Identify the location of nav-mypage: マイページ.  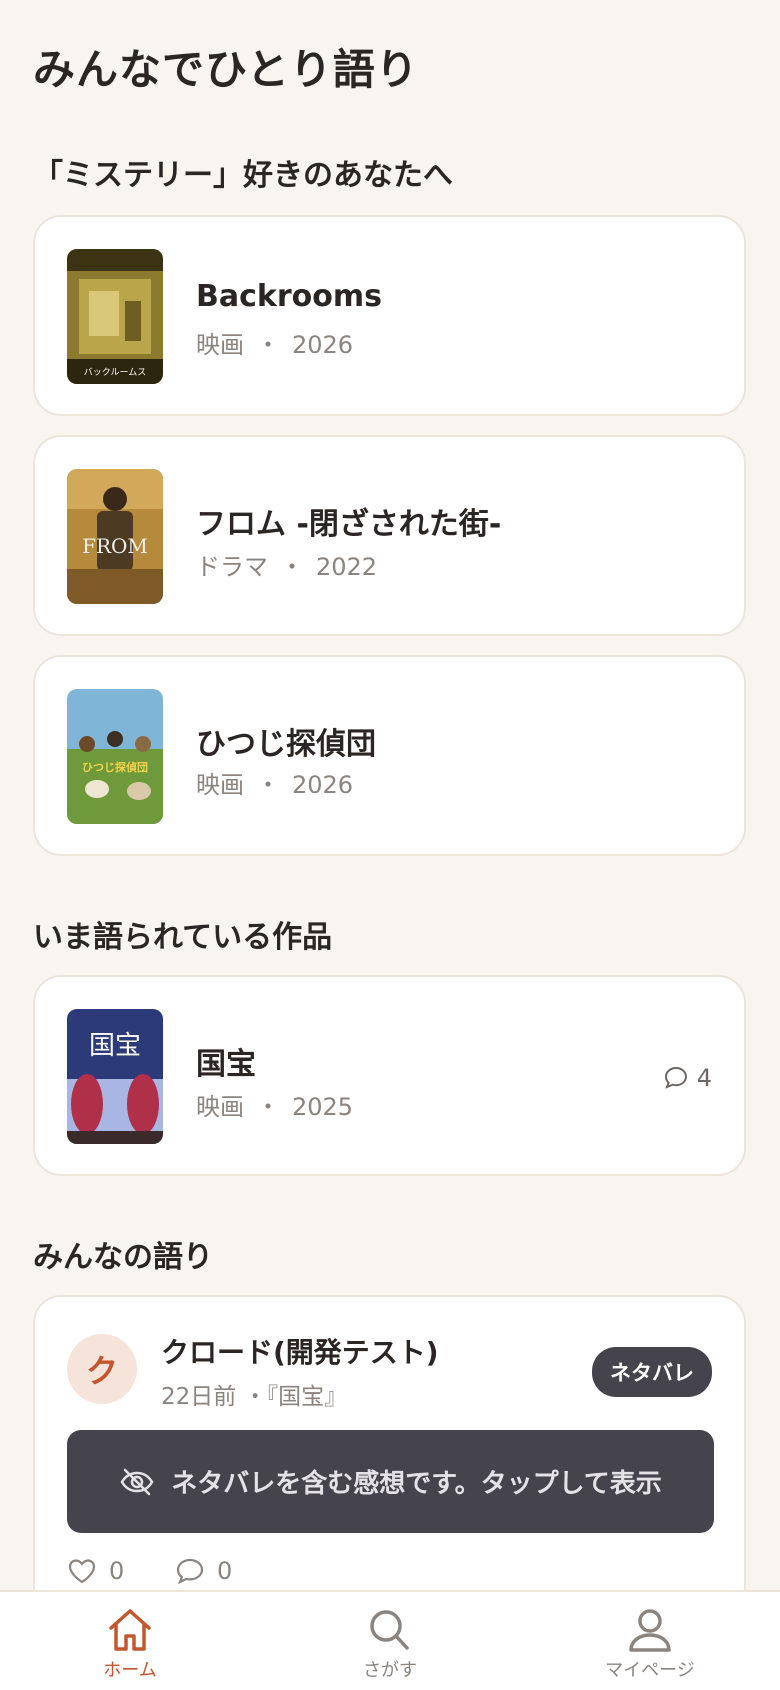
(650, 1644).